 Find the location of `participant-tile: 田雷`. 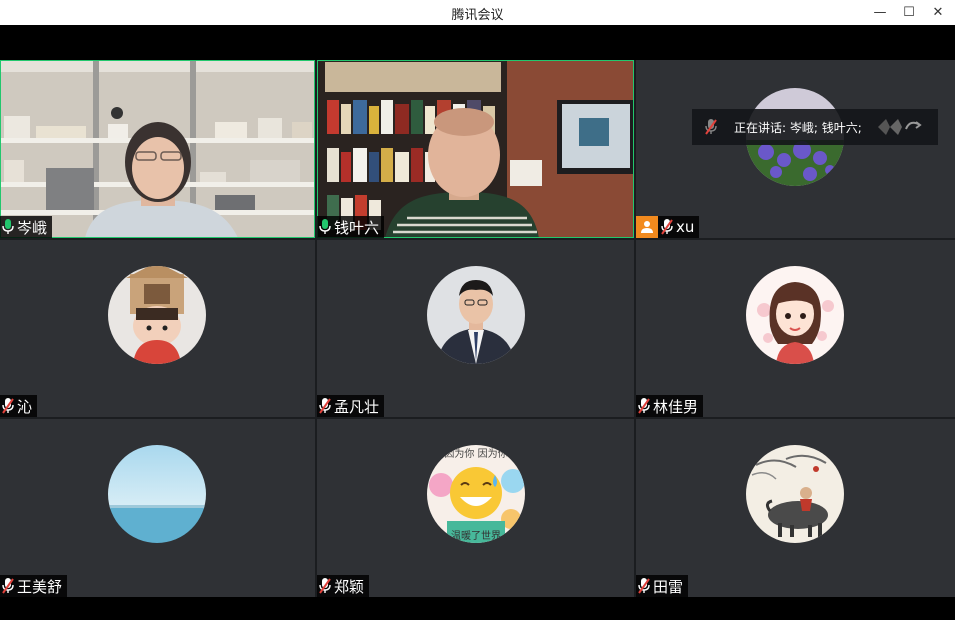

participant-tile: 田雷 is located at coordinates (795, 508).